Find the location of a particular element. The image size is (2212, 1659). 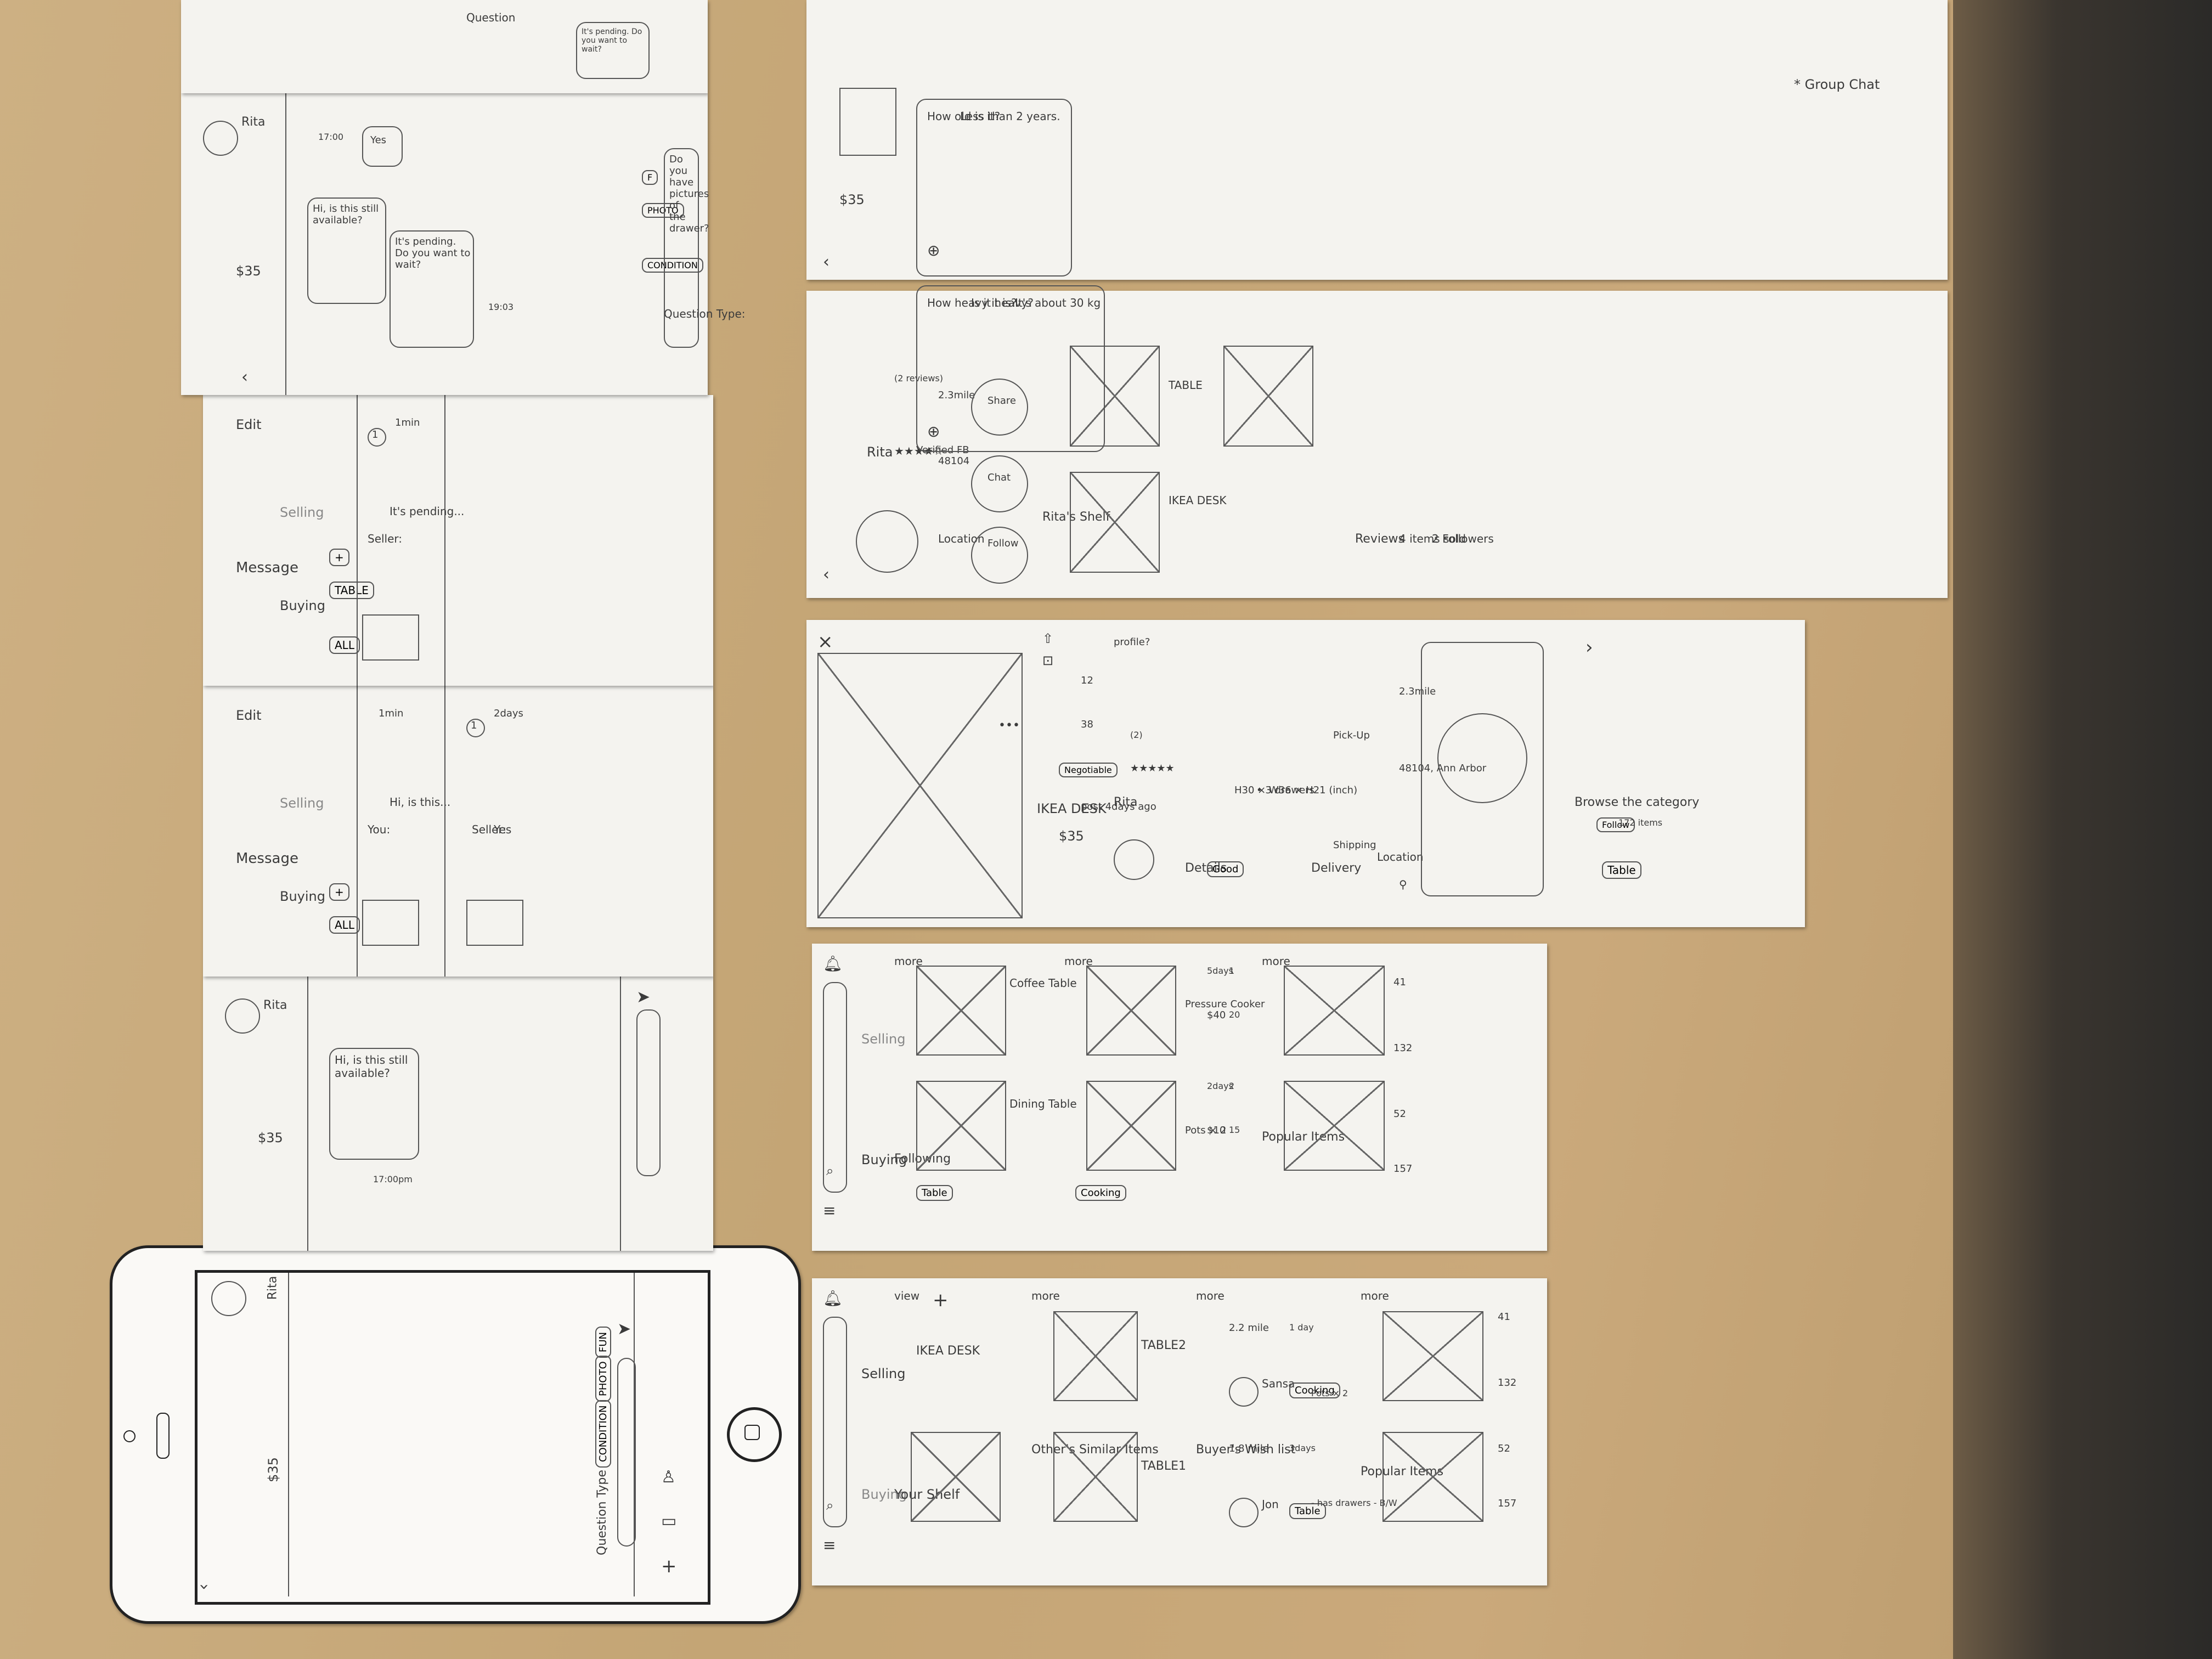

view-link: view is located at coordinates (907, 1296).